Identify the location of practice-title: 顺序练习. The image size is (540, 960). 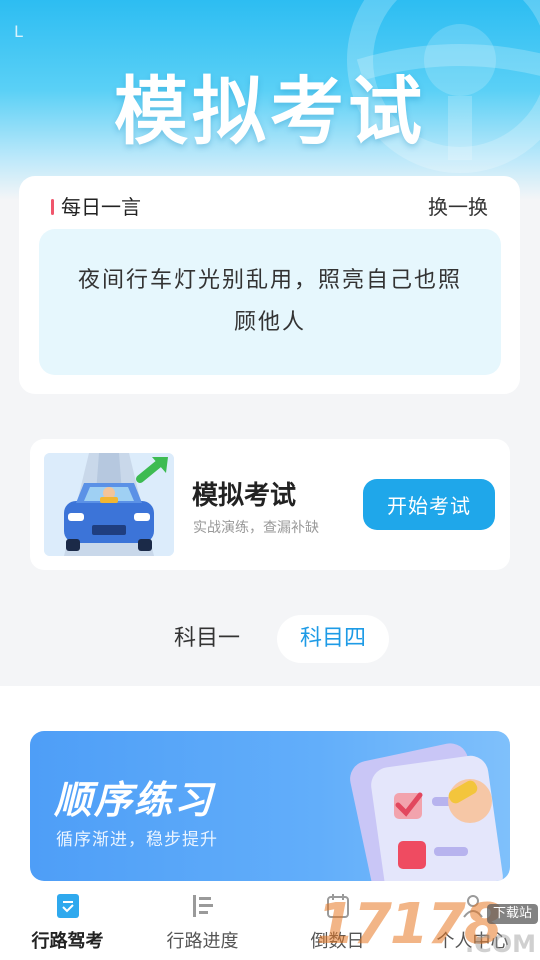
(134, 800).